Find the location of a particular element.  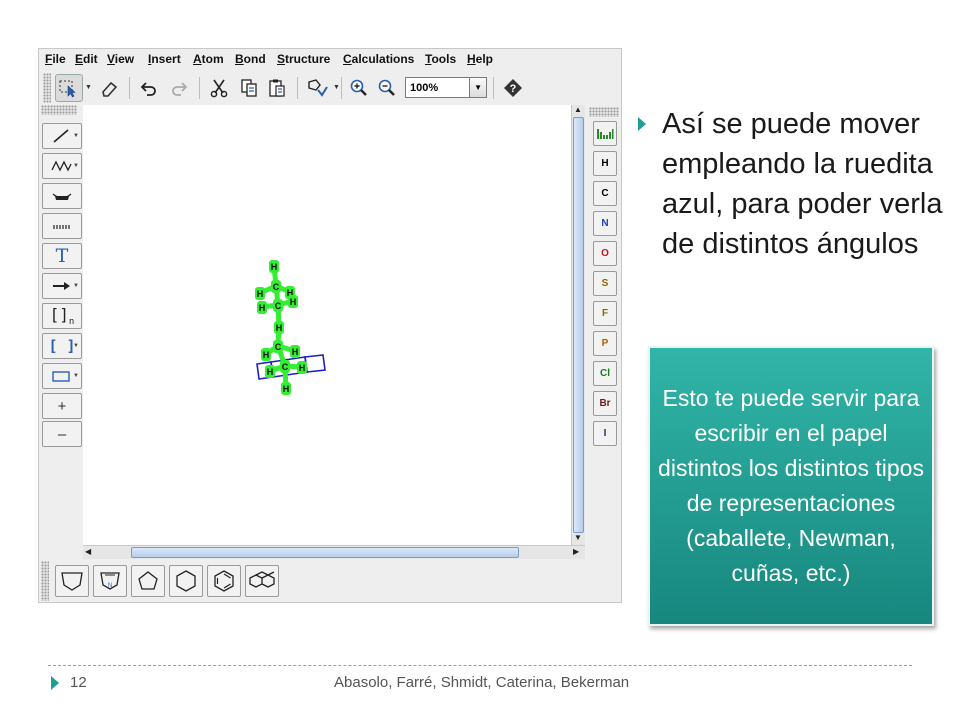

atom-h4: H is located at coordinates (262, 307).